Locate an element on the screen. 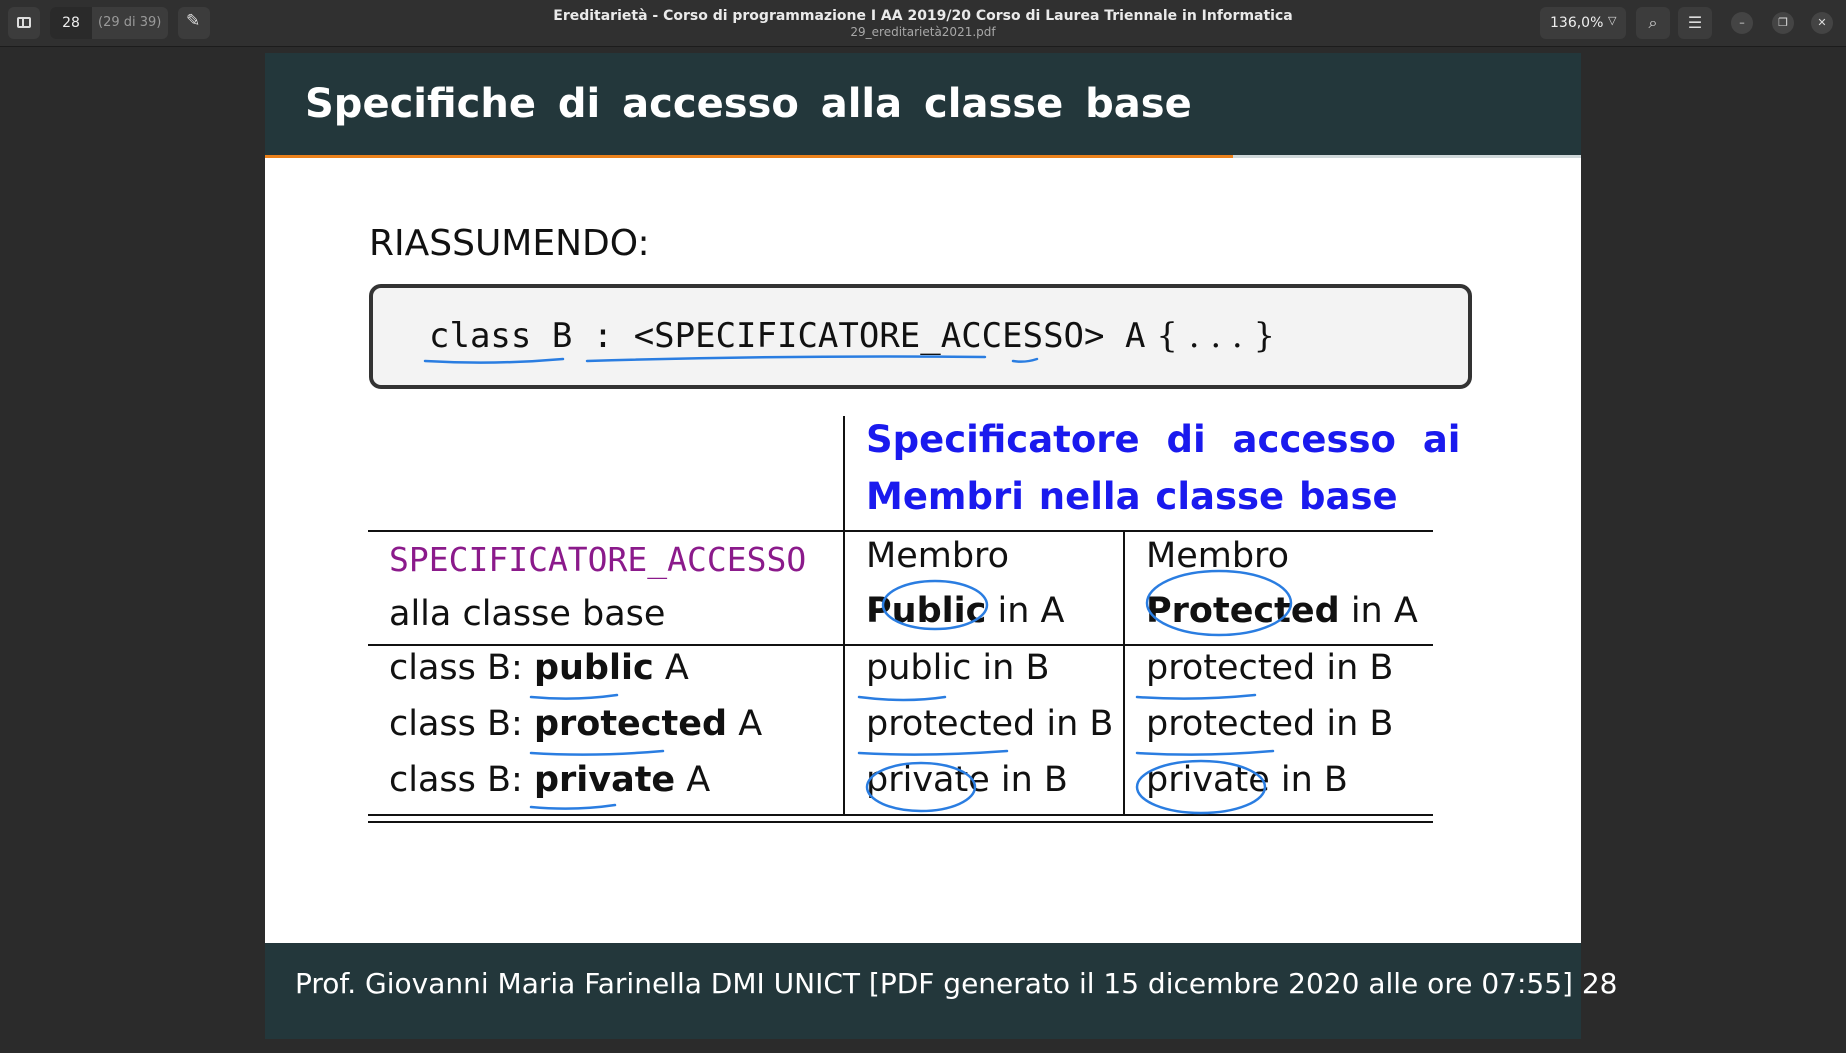  search-icon: ⌕ is located at coordinates (1653, 22).